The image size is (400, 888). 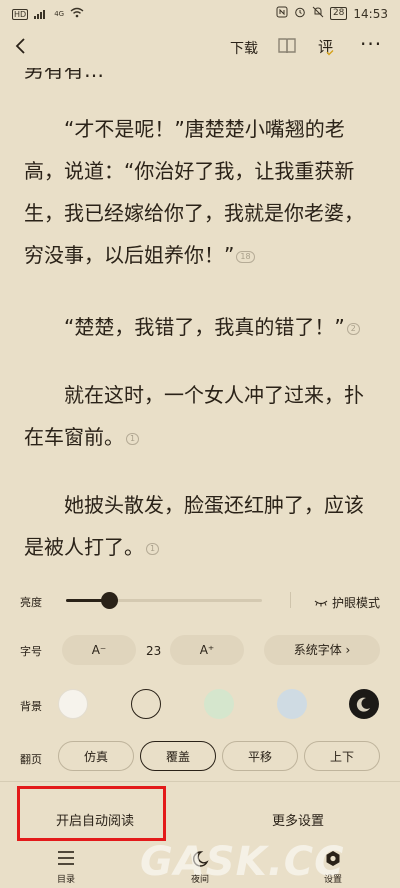 I want to click on mute-icon, so click(x=318, y=13).